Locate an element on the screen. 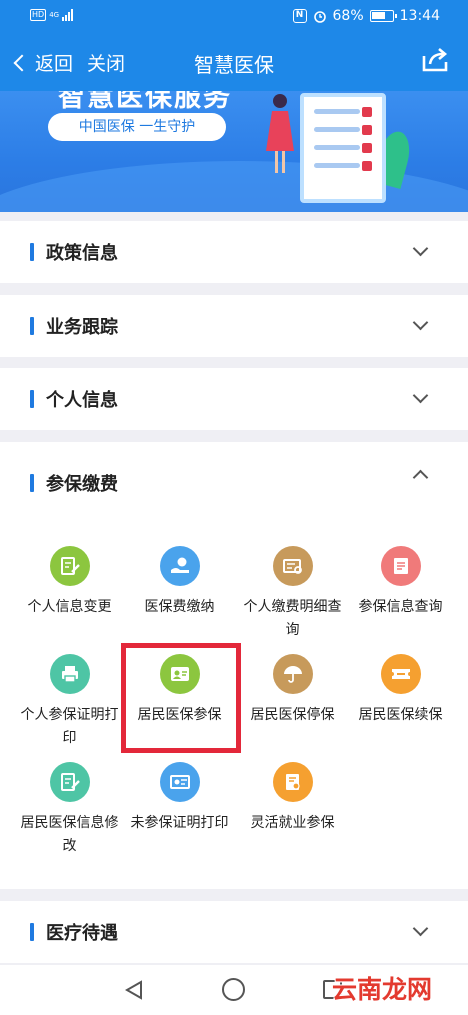 The height and width of the screenshot is (1015, 468). section-header: 政策信息 is located at coordinates (234, 252).